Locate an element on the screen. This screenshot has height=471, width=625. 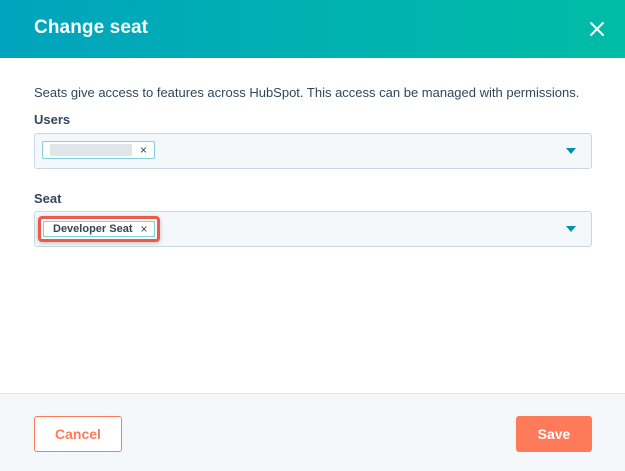
seat-tag: Developer Seat × is located at coordinates (99, 229).